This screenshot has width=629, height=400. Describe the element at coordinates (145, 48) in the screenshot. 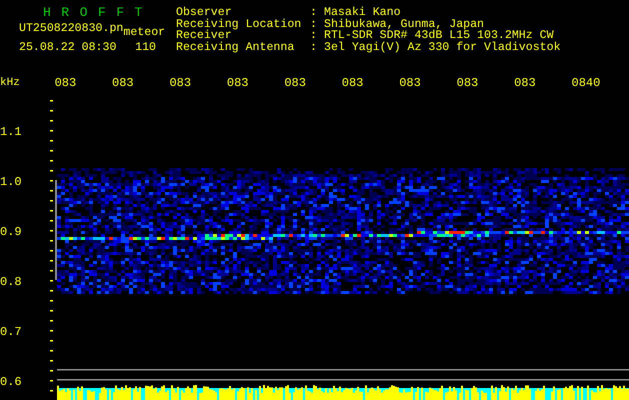

I see `count-value: 110` at that location.